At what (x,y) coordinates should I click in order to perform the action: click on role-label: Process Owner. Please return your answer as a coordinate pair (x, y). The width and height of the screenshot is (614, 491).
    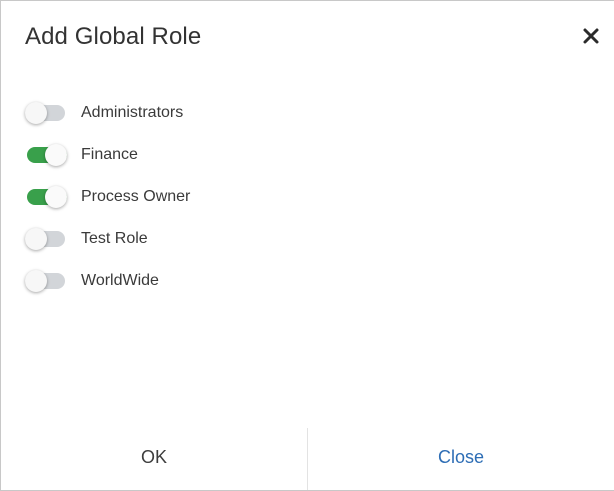
    Looking at the image, I should click on (136, 196).